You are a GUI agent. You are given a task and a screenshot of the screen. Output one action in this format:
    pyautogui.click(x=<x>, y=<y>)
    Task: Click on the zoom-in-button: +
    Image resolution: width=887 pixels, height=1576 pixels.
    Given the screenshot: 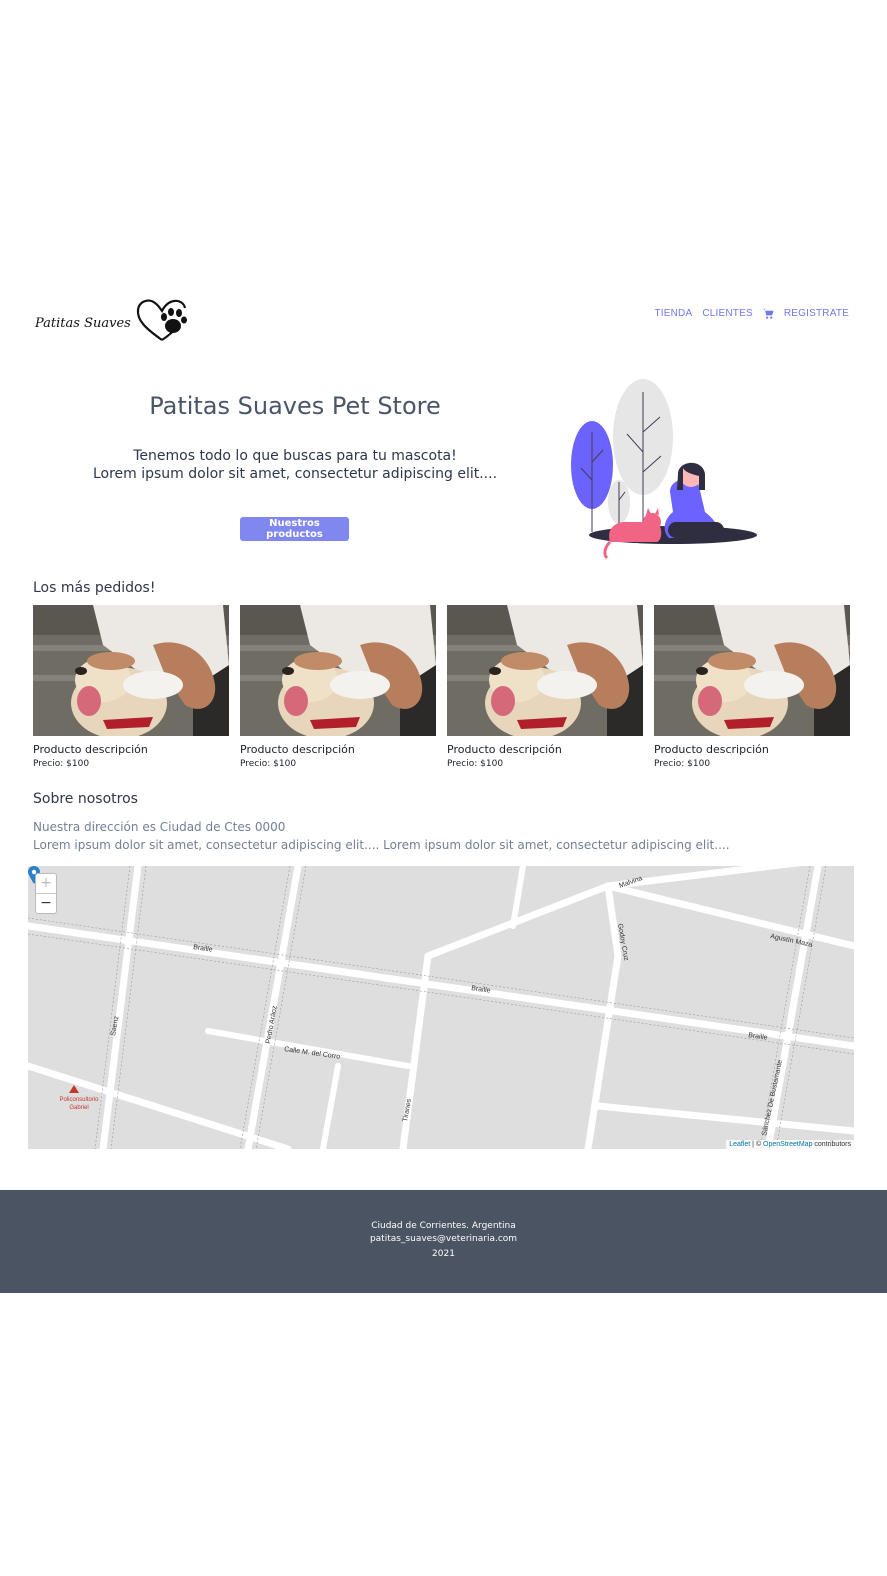 What is the action you would take?
    pyautogui.click(x=46, y=883)
    